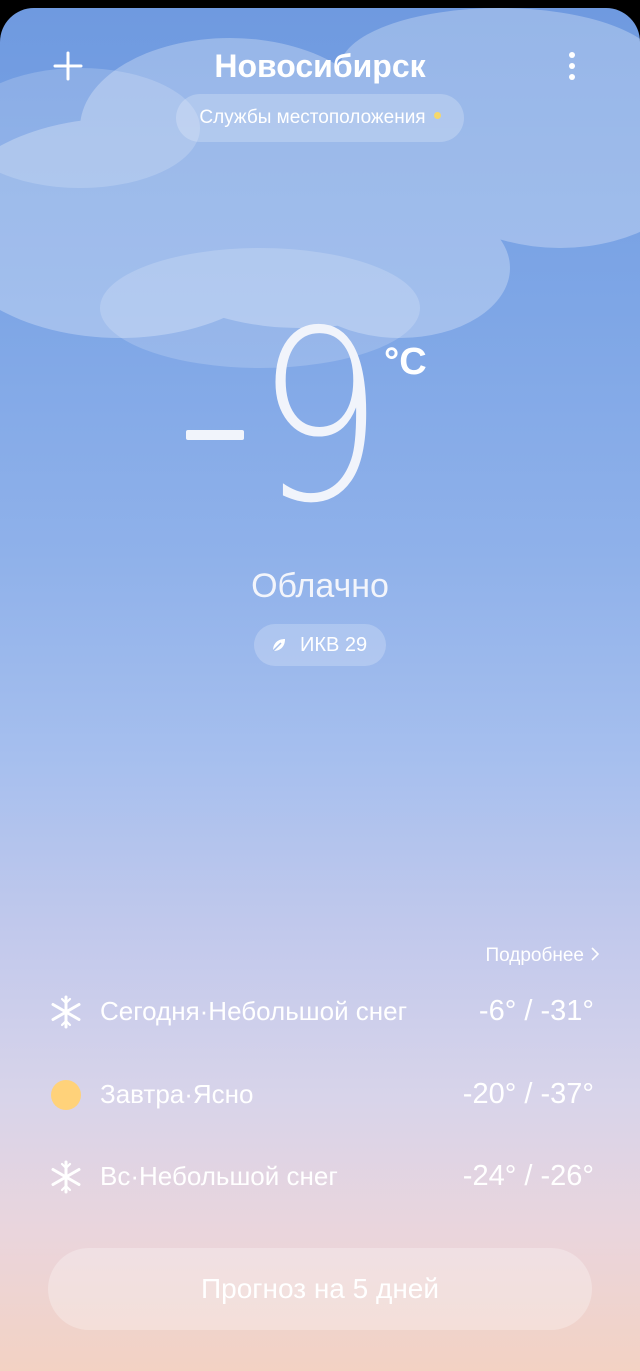 This screenshot has height=1371, width=640. I want to click on forecast-row-tomorrow: Завтра·Ясно -20° / -37°, so click(320, 1094).